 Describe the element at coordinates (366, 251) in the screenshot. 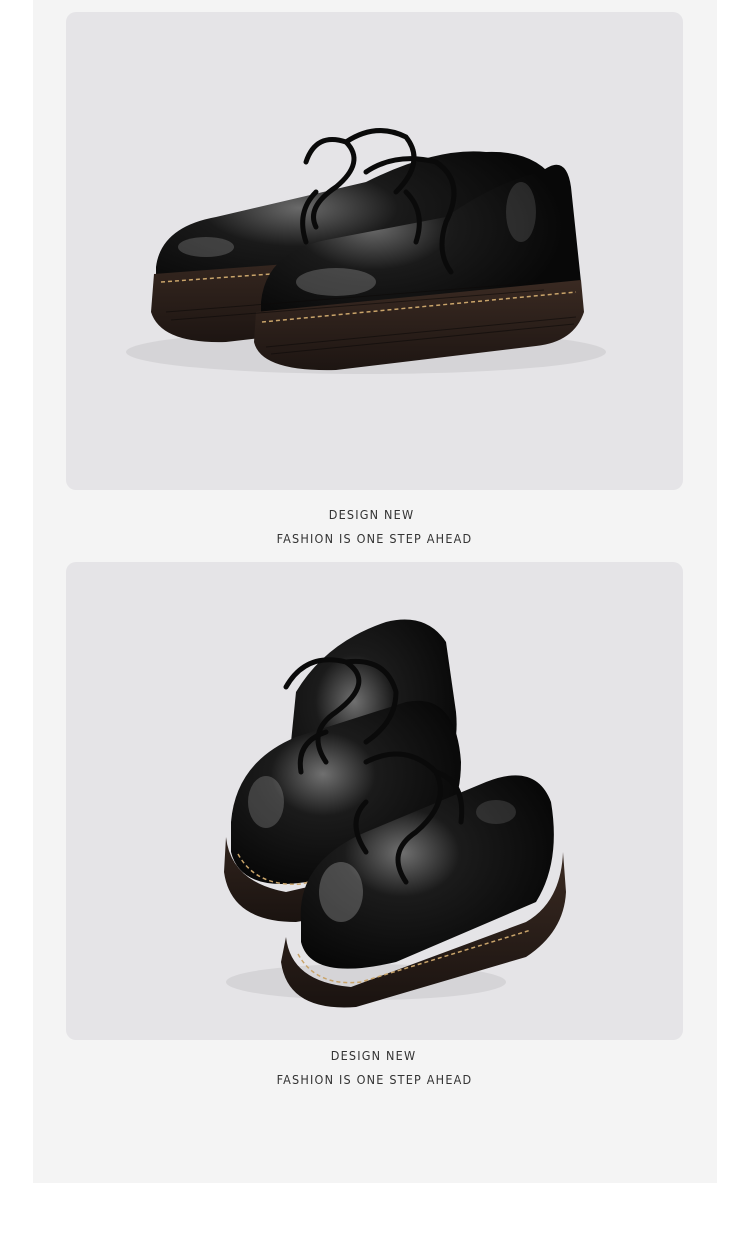

I see `shoe-pair-side-icon` at that location.